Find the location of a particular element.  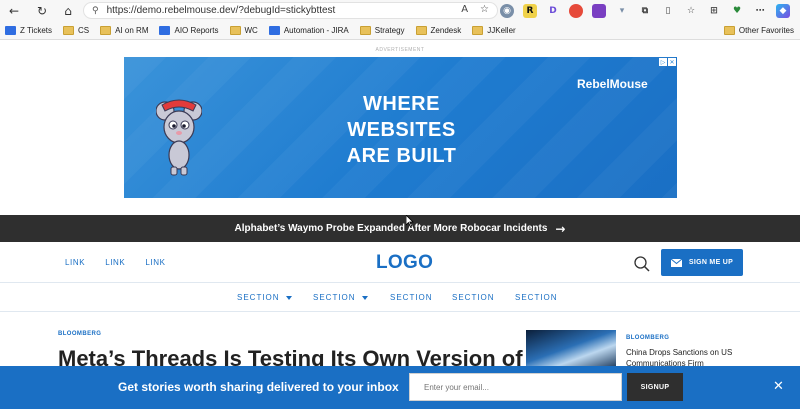

side-article-kicker: BLOOMBERG is located at coordinates (647, 338).